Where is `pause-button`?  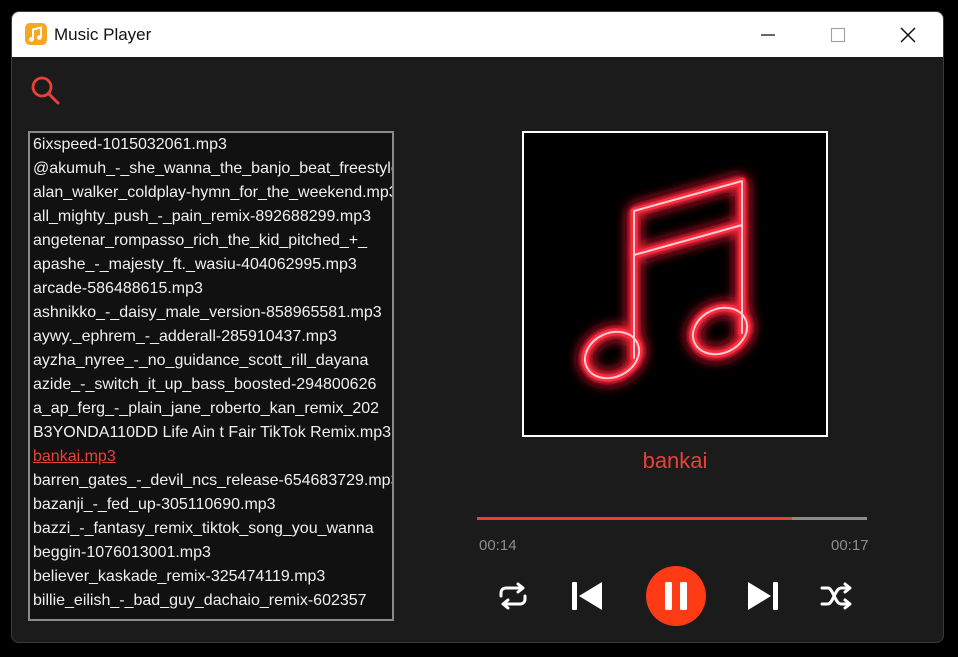
pause-button is located at coordinates (676, 596).